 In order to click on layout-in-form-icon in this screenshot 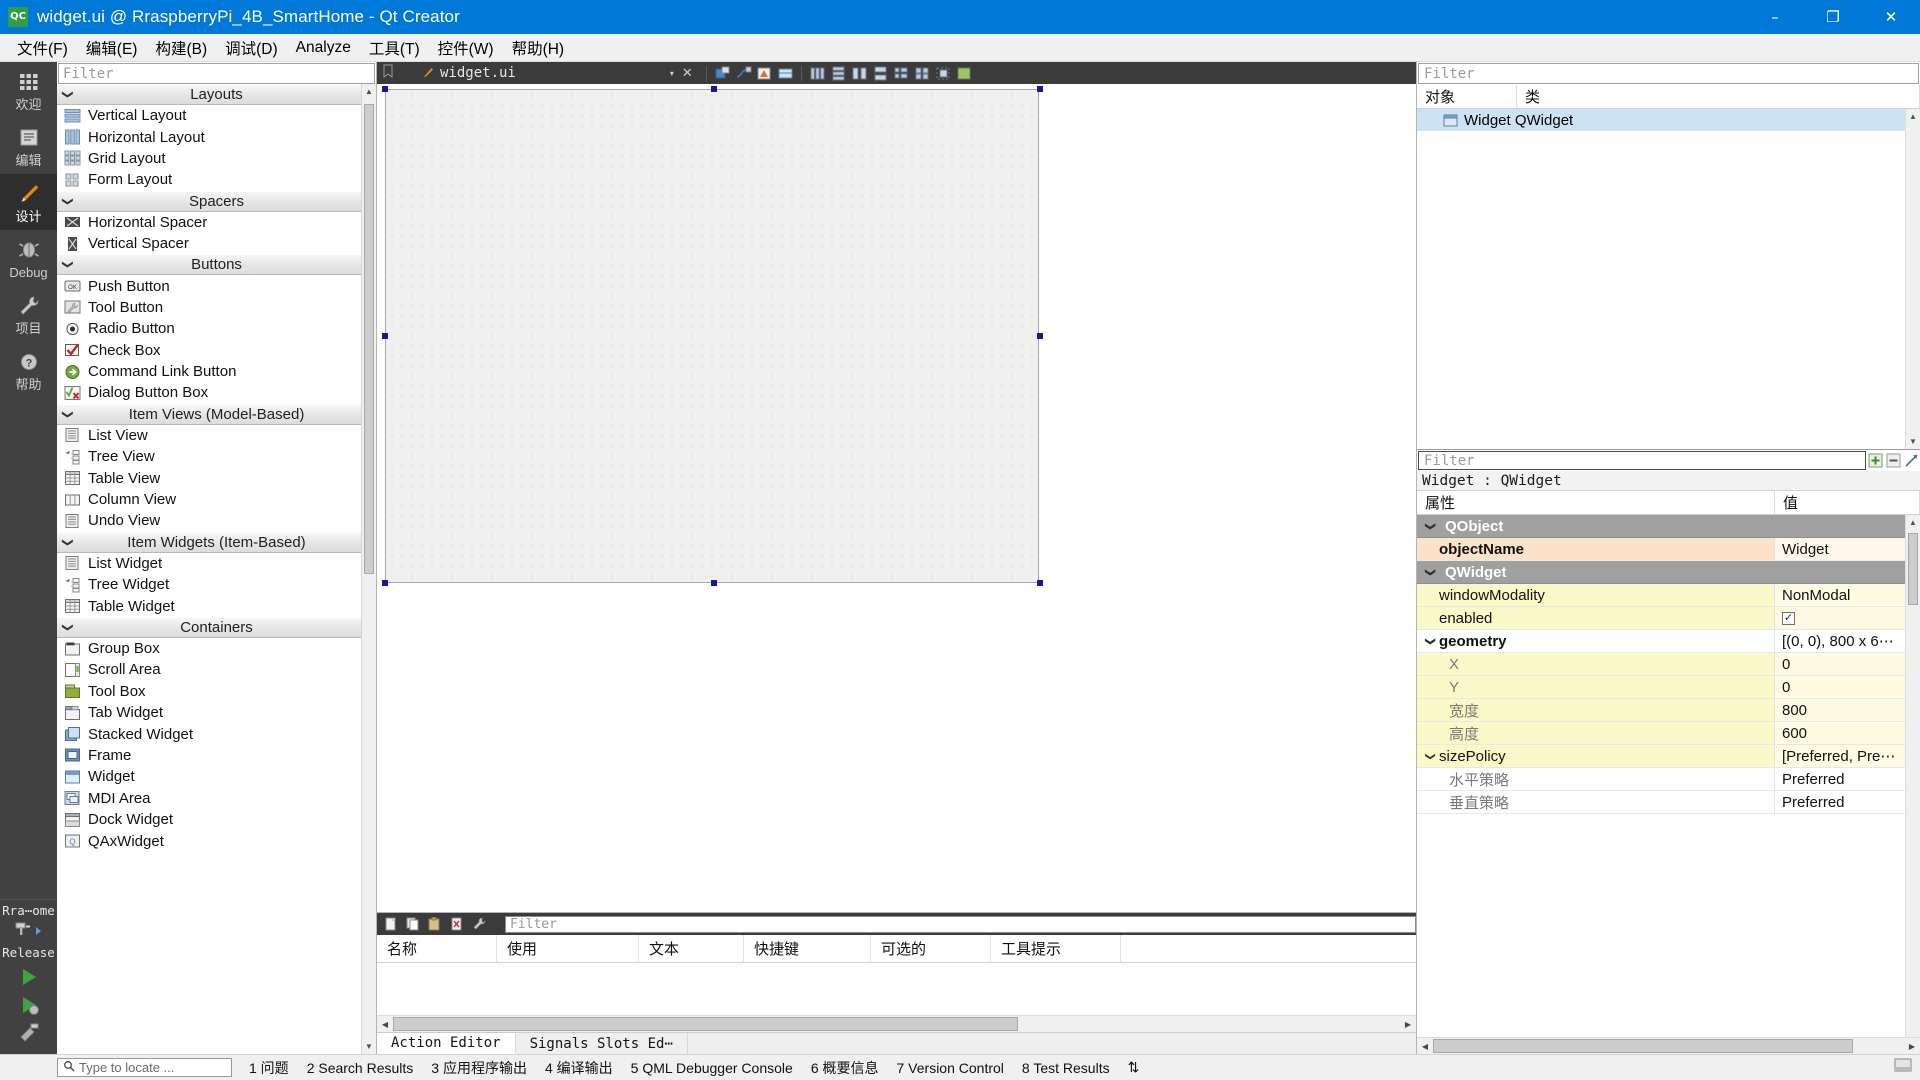, I will do `click(901, 73)`.